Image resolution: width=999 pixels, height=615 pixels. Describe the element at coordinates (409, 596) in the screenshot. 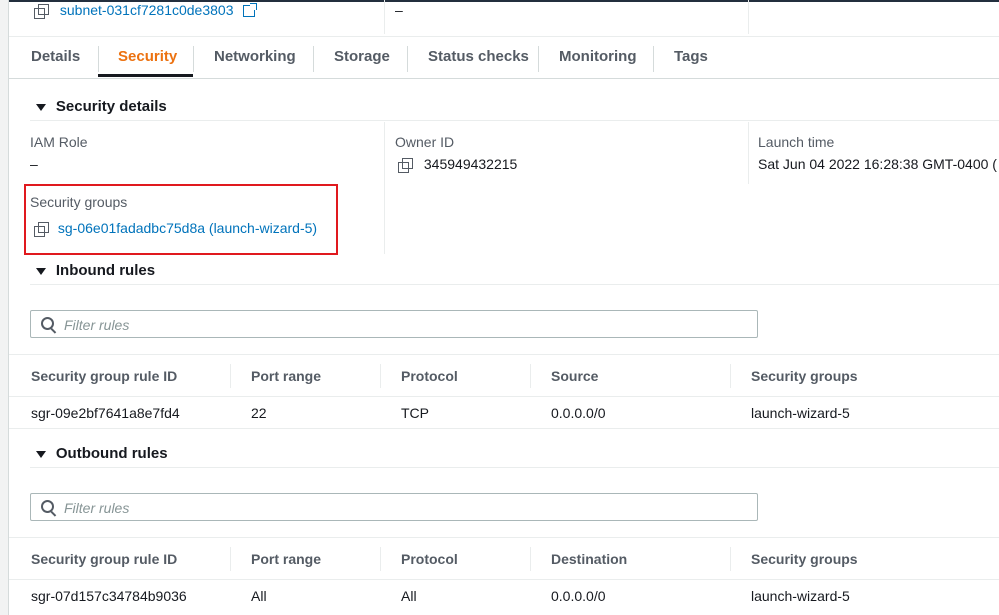

I see `outbound-cell-protocol: All` at that location.